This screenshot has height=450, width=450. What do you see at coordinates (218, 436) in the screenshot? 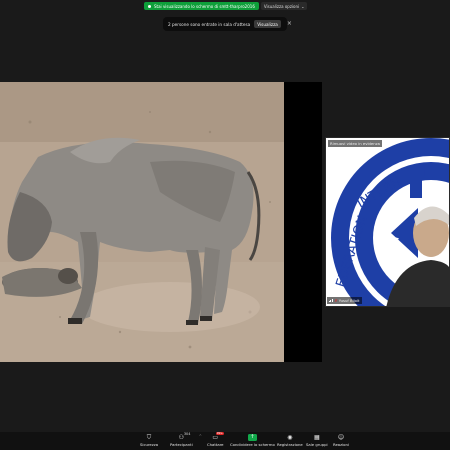
I see `chat-icon: ▭ 99+` at bounding box center [218, 436].